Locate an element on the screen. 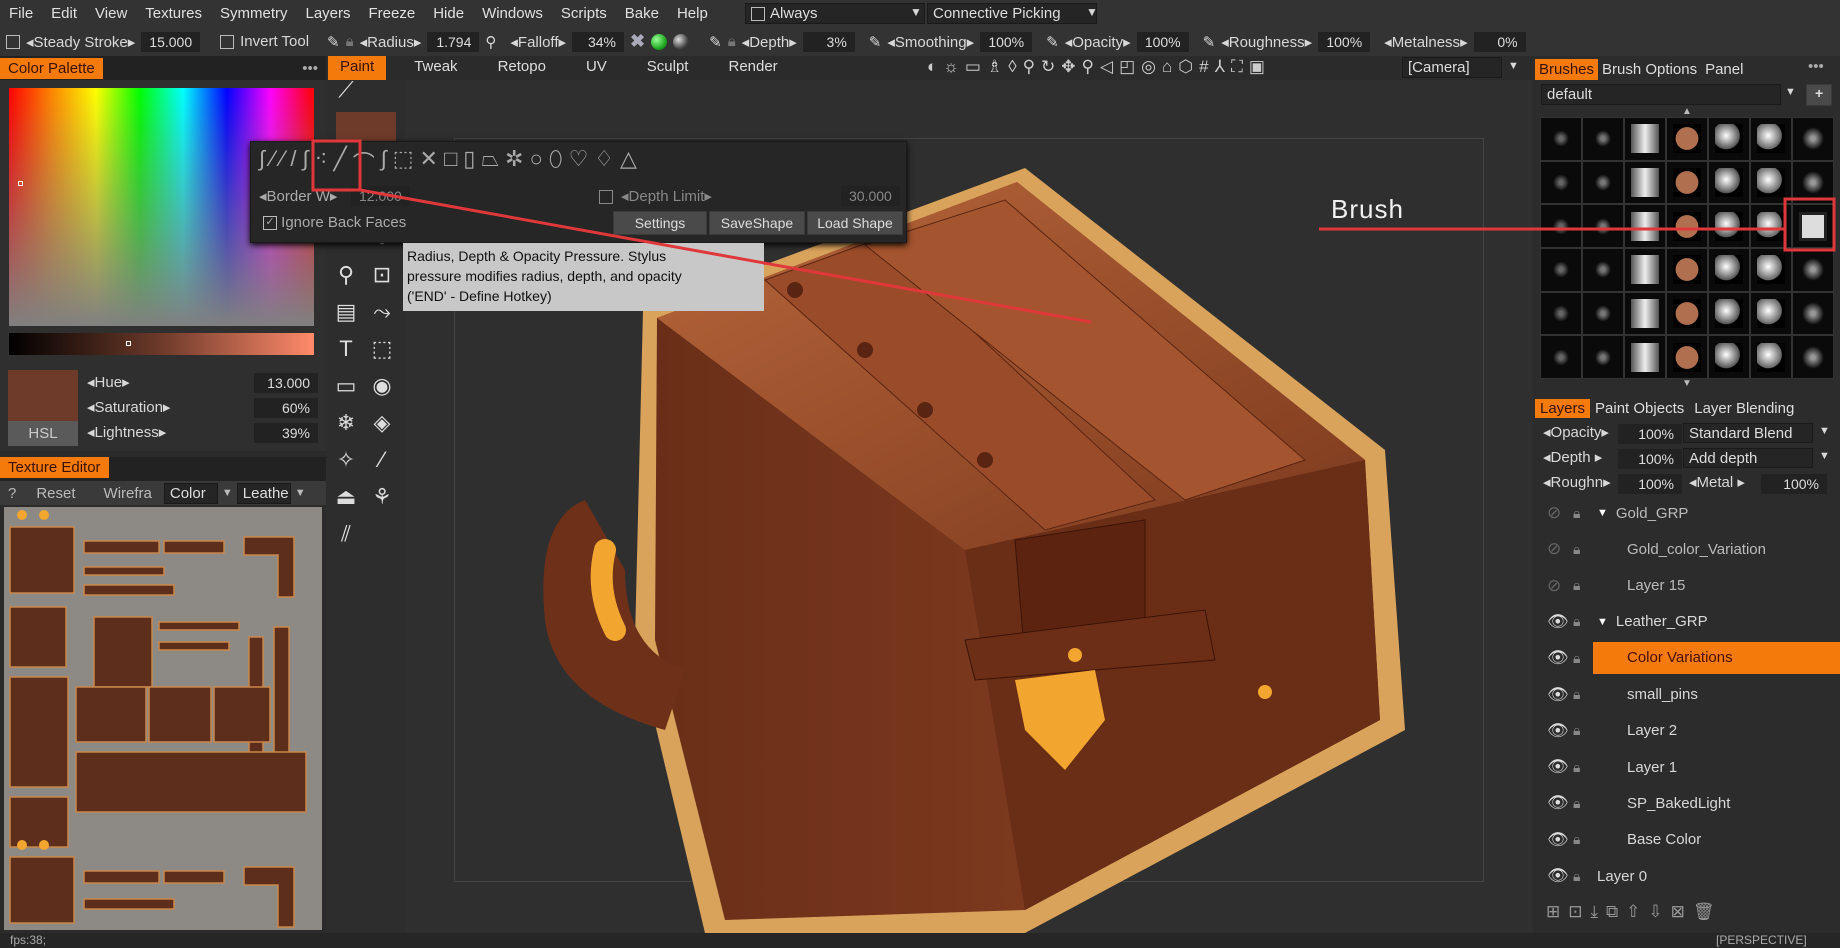 This screenshot has height=948, width=1840. tab-retopo: Retopo is located at coordinates (522, 68).